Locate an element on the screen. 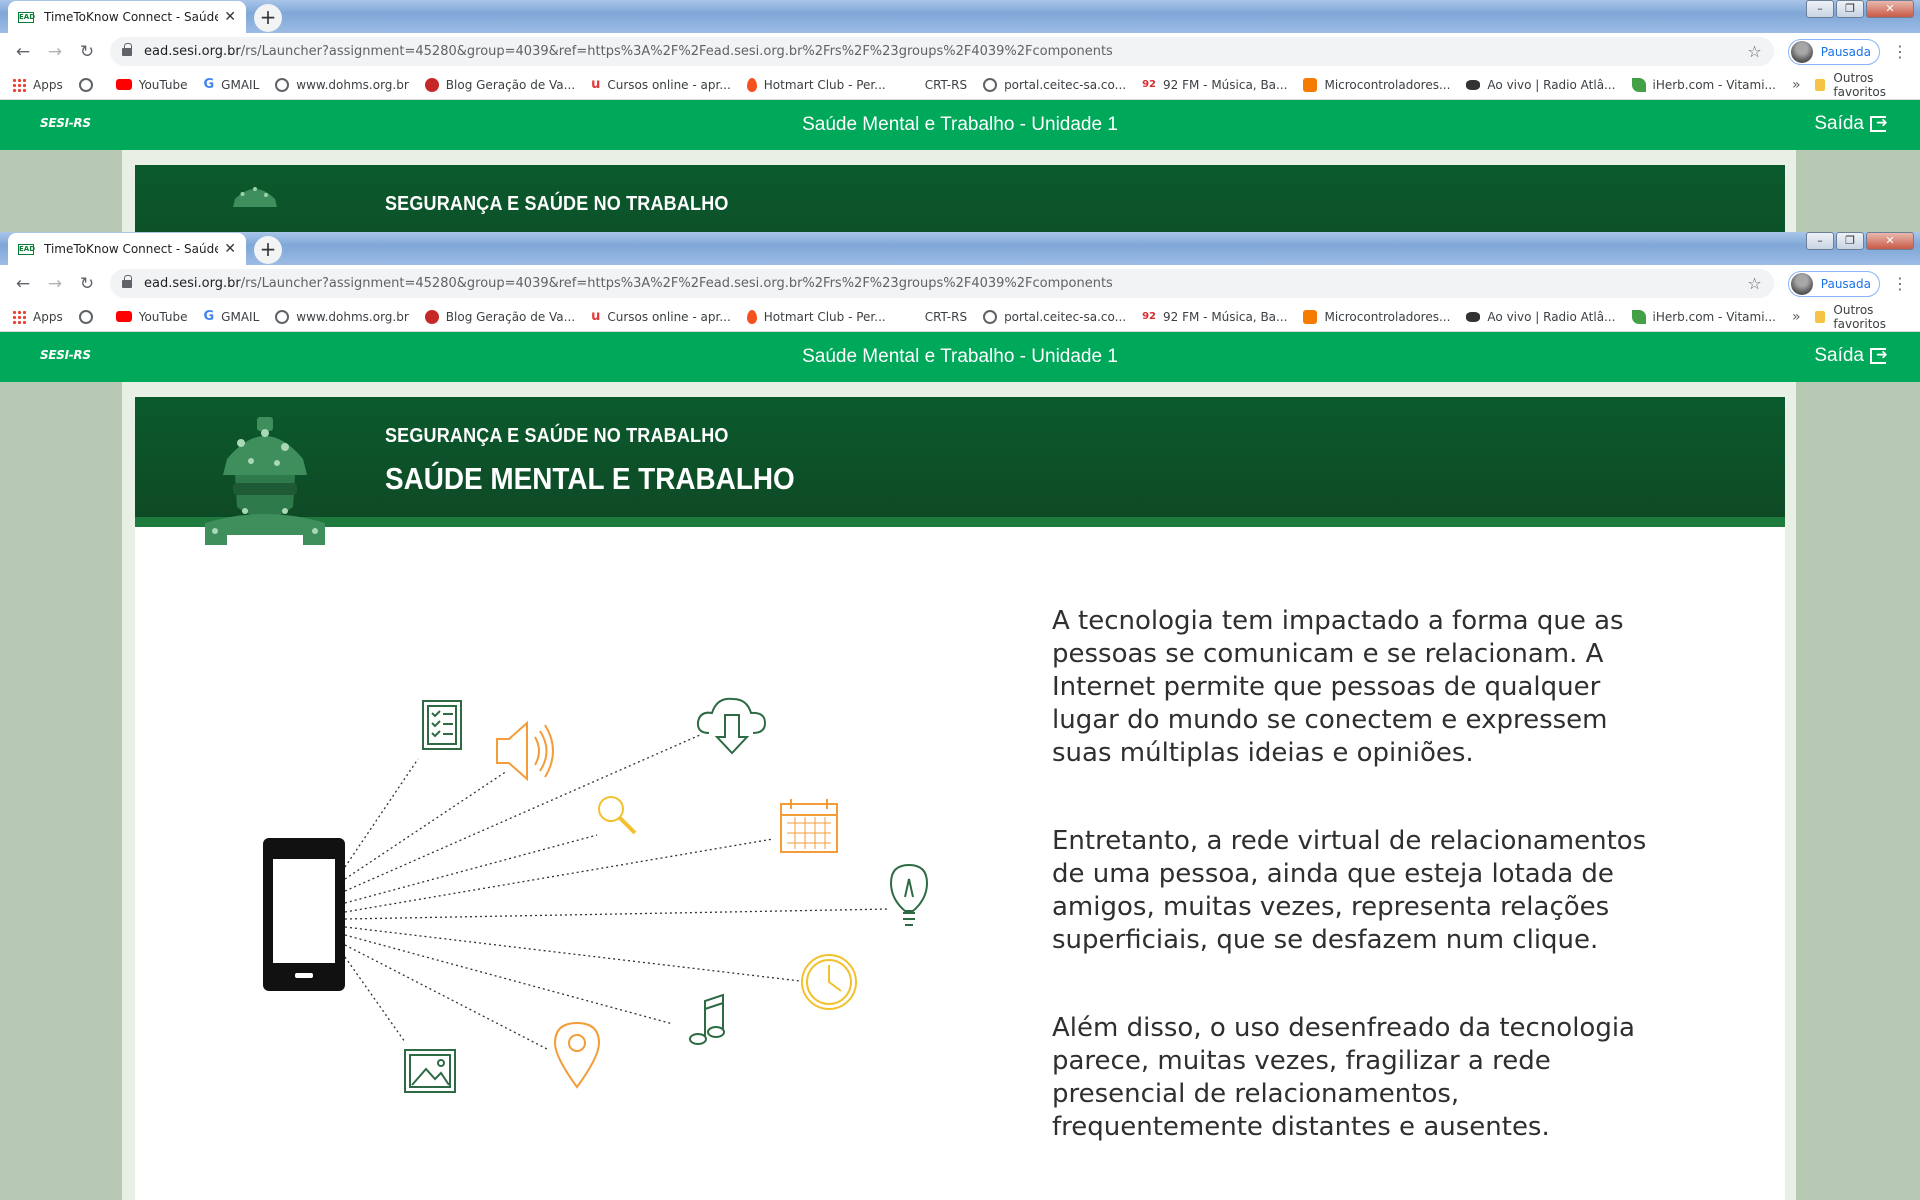 This screenshot has width=1920, height=1200. technology-network-illustration is located at coordinates (596, 895).